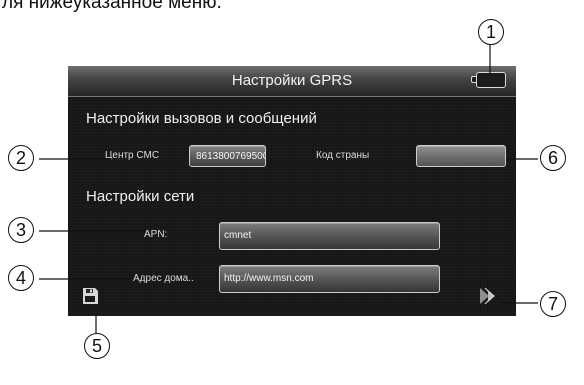 The height and width of the screenshot is (385, 584). What do you see at coordinates (156, 234) in the screenshot?
I see `apn-label: APN:` at bounding box center [156, 234].